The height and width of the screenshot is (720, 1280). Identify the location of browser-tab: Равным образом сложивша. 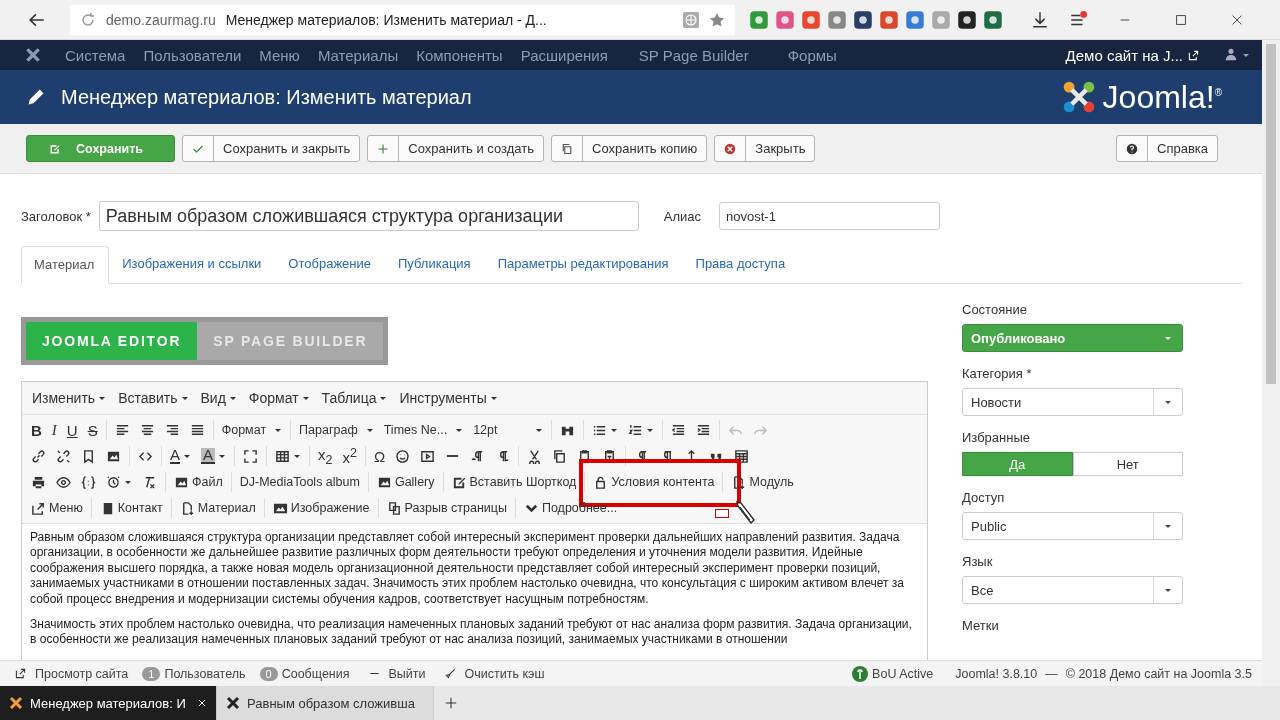
(325, 703).